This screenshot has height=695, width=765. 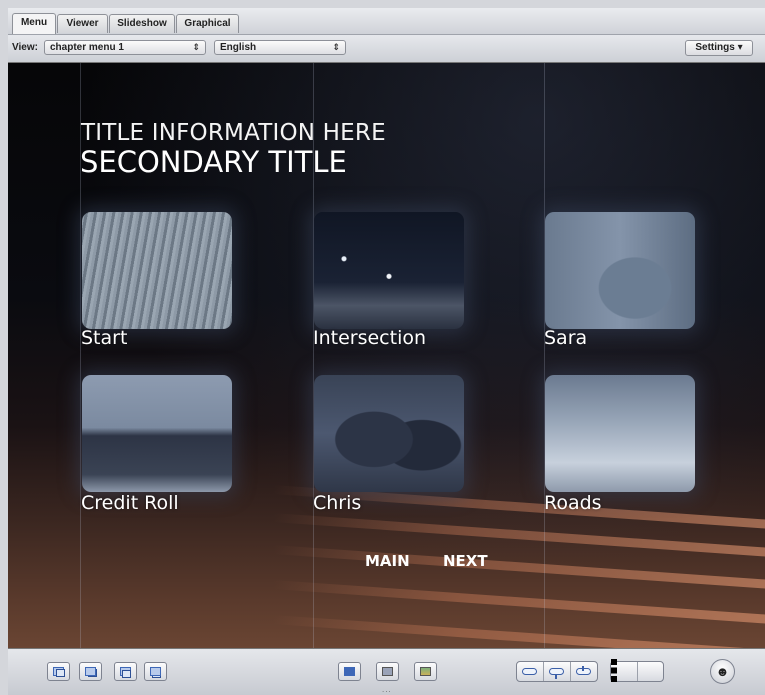 I want to click on tab-menu: Menu, so click(x=34, y=23).